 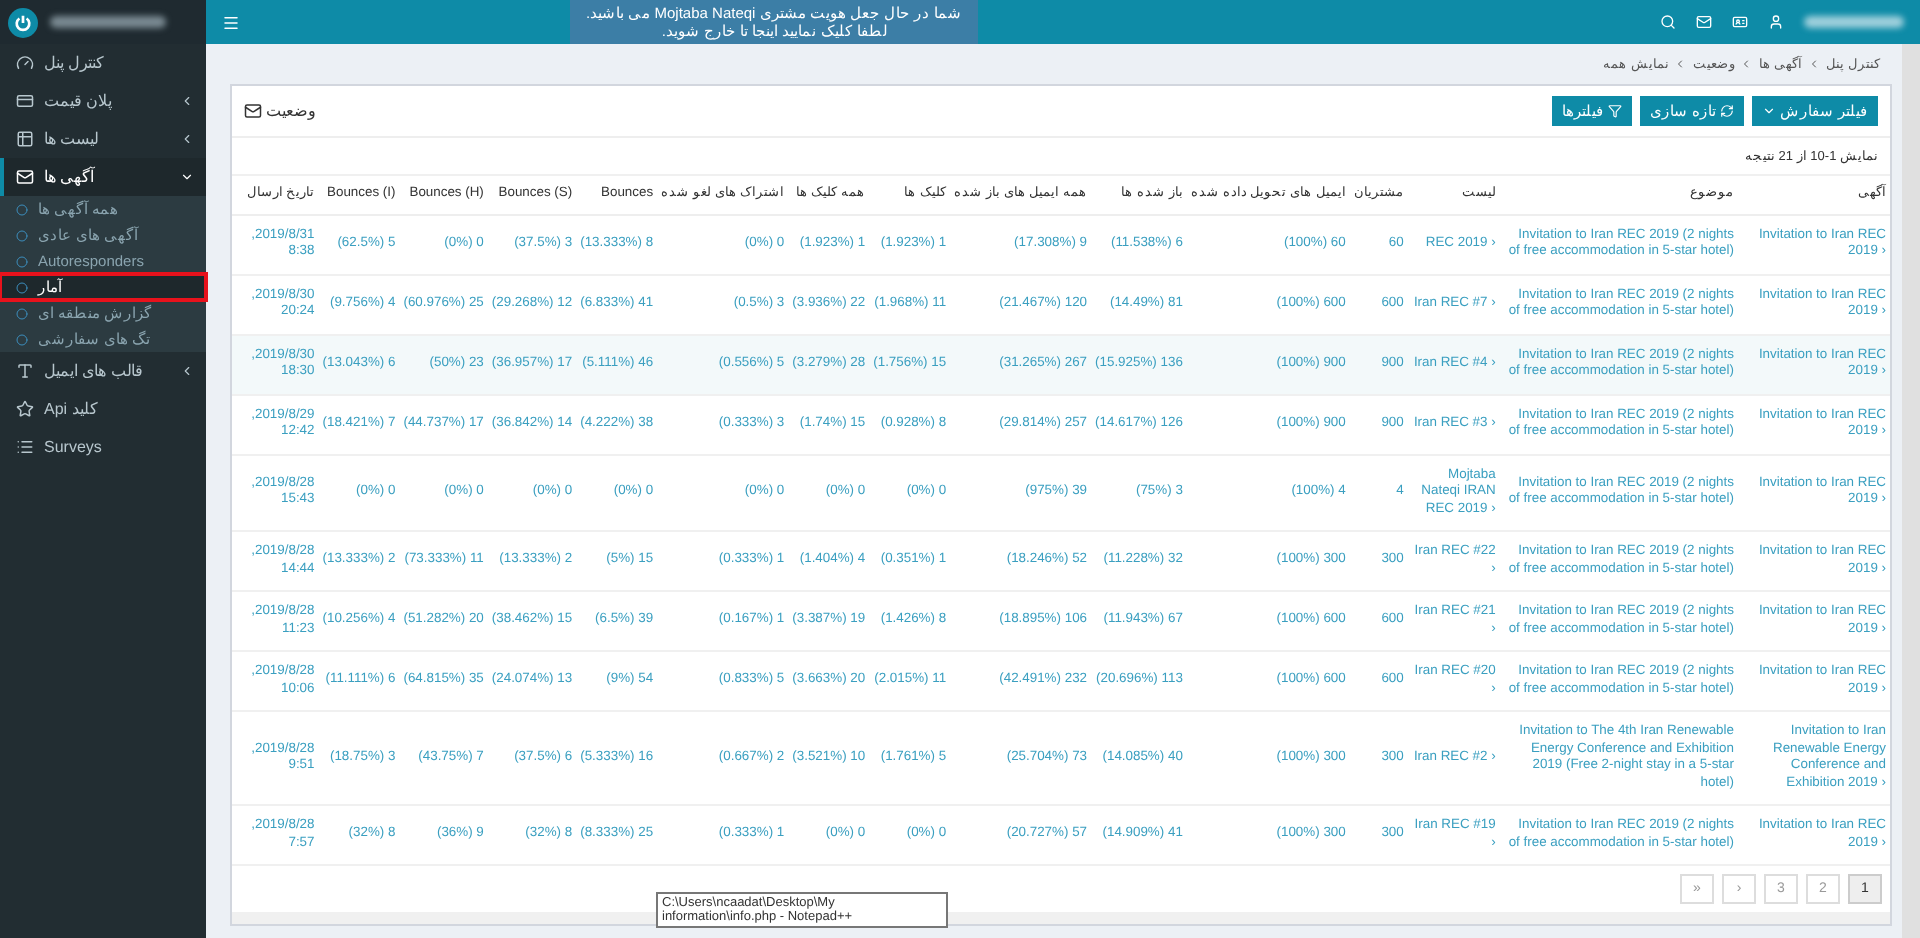 I want to click on filter-icon, so click(x=1614, y=111).